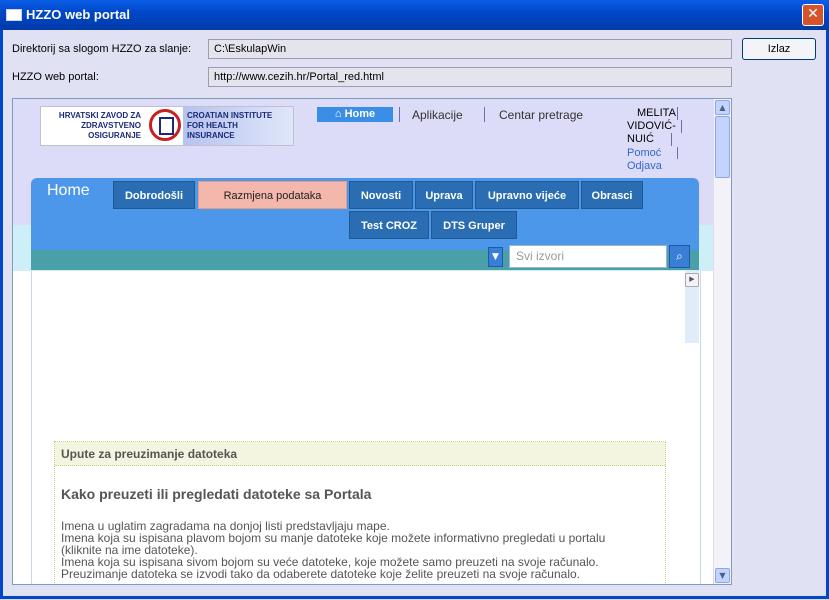  I want to click on portal-url-field: http://www.cezih.hr/Portal_red.html, so click(470, 77).